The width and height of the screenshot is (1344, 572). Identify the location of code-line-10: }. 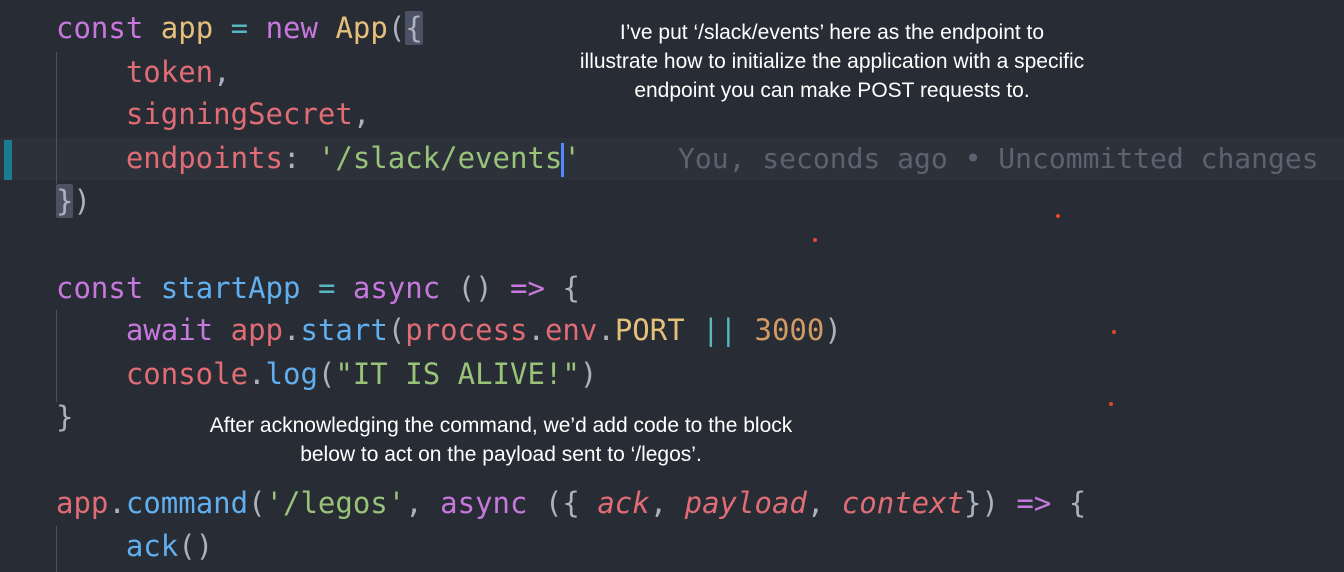
(64, 417).